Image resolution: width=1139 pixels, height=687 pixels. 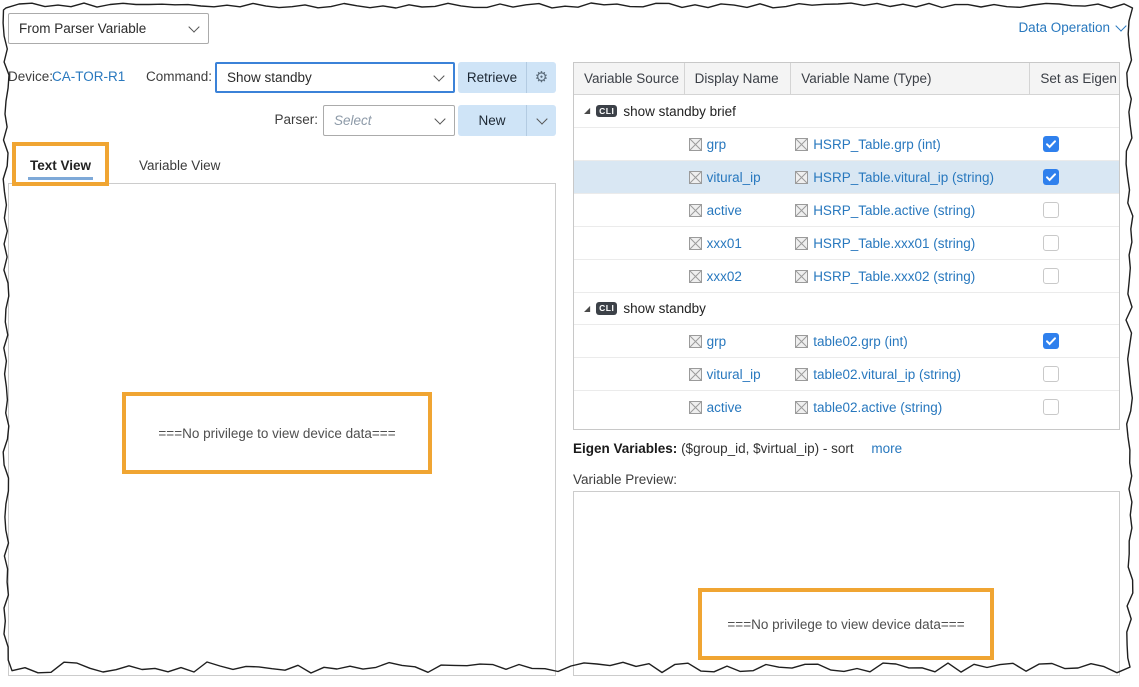 I want to click on variable-name-link: table02.vitural_ip (string), so click(x=887, y=374).